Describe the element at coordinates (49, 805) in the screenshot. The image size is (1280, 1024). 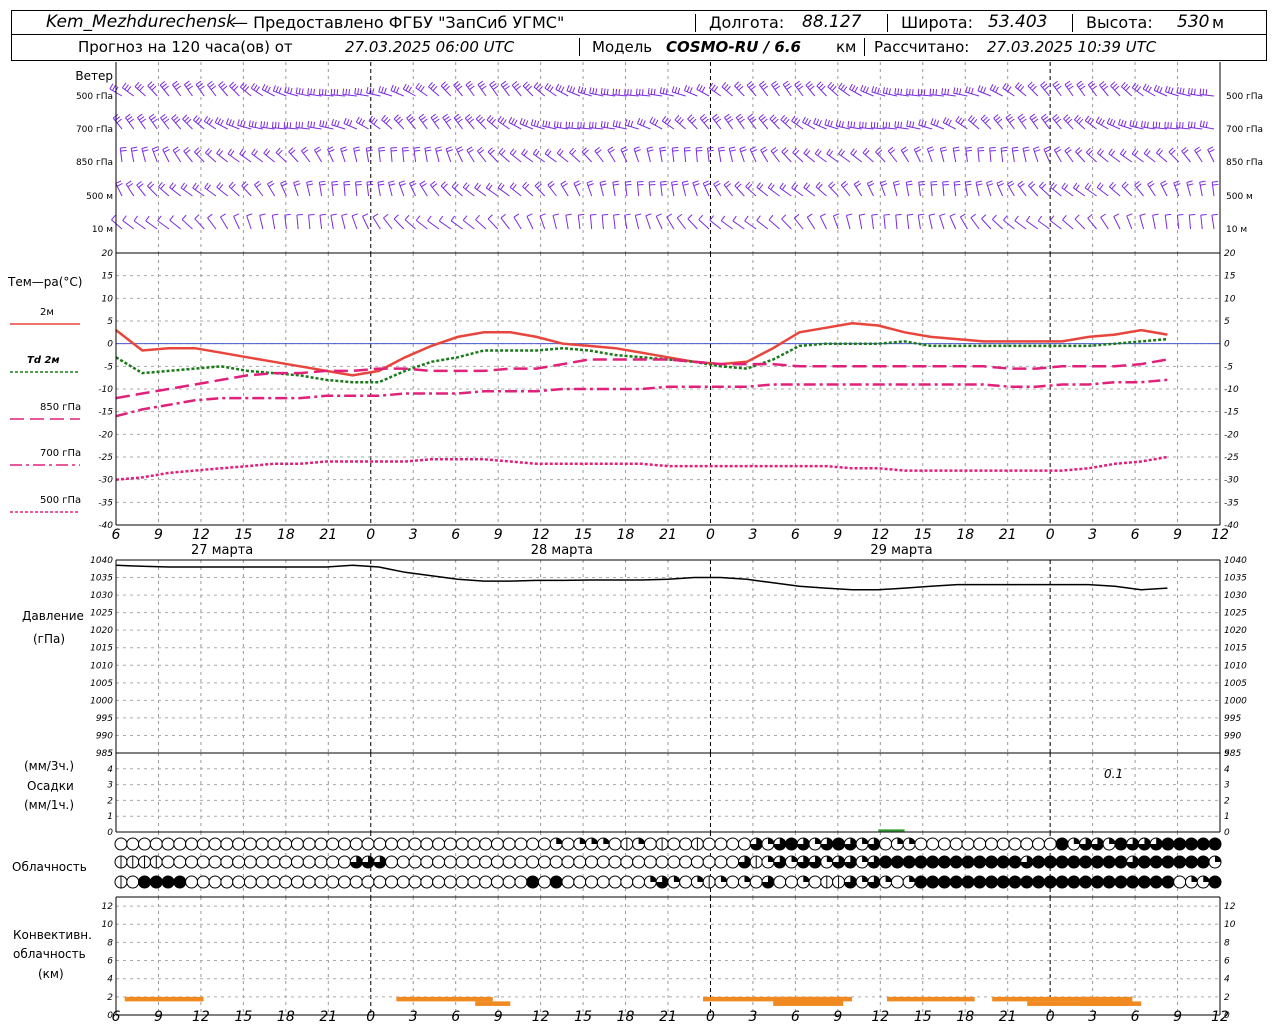
I see `precip-1h-label: (мм/1ч.)` at that location.